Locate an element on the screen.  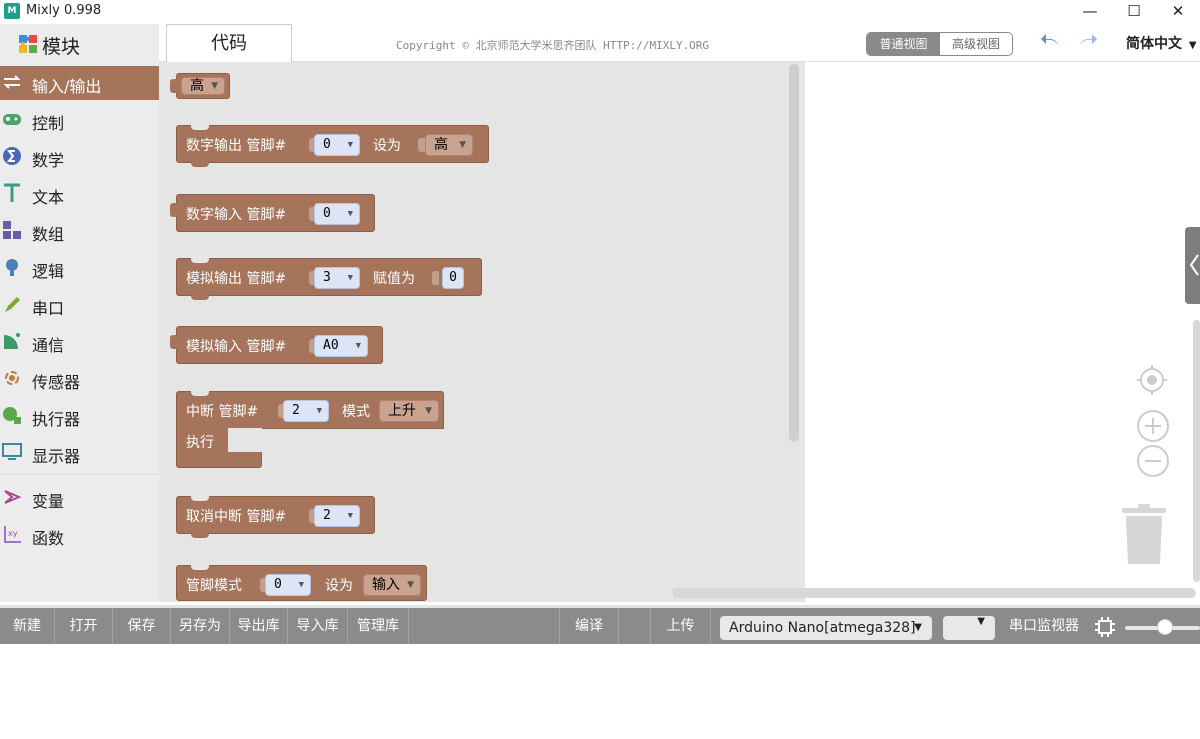
language-select: 简体中文 ▼ is located at coordinates (1161, 44).